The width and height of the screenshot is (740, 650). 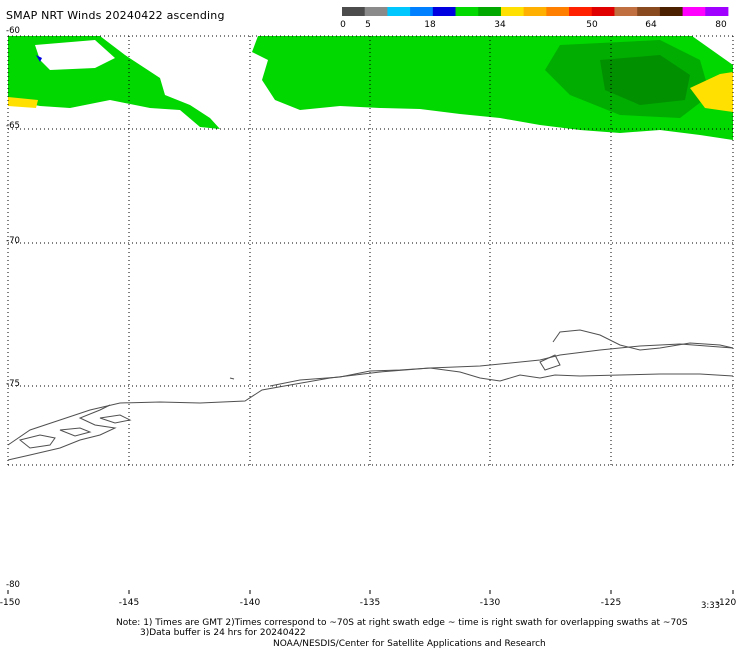 I want to click on colorbar, so click(x=535, y=11).